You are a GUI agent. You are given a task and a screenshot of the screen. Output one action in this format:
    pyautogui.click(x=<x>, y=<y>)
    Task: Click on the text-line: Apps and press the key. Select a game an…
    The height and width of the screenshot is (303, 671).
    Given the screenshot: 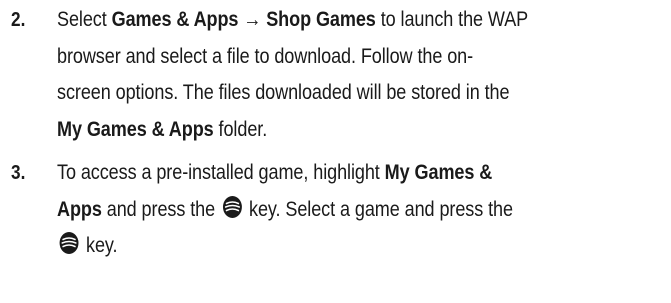 What is the action you would take?
    pyautogui.click(x=364, y=210)
    